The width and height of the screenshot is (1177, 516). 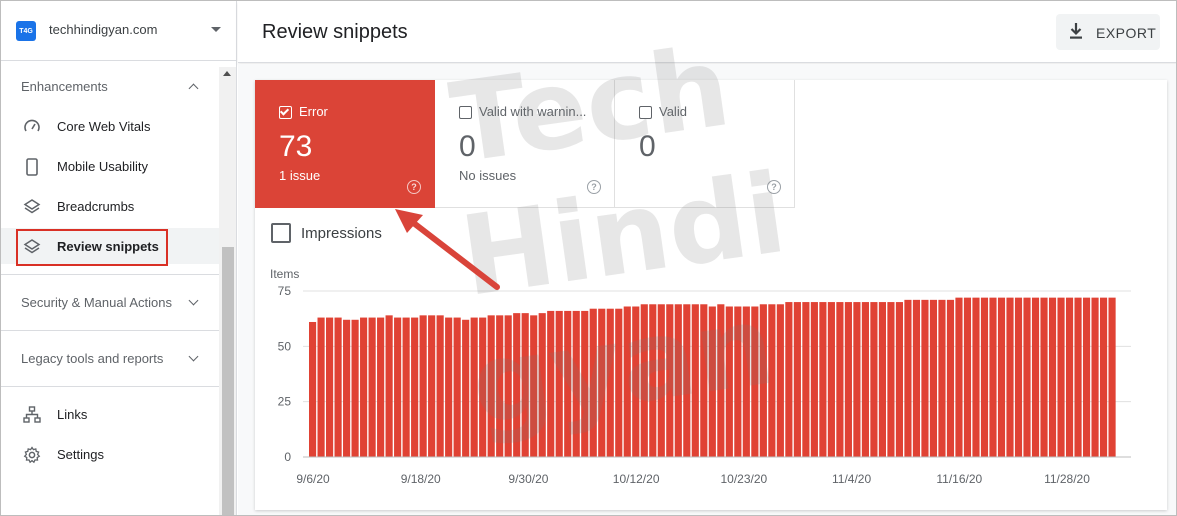 What do you see at coordinates (32, 167) in the screenshot?
I see `phone-icon` at bounding box center [32, 167].